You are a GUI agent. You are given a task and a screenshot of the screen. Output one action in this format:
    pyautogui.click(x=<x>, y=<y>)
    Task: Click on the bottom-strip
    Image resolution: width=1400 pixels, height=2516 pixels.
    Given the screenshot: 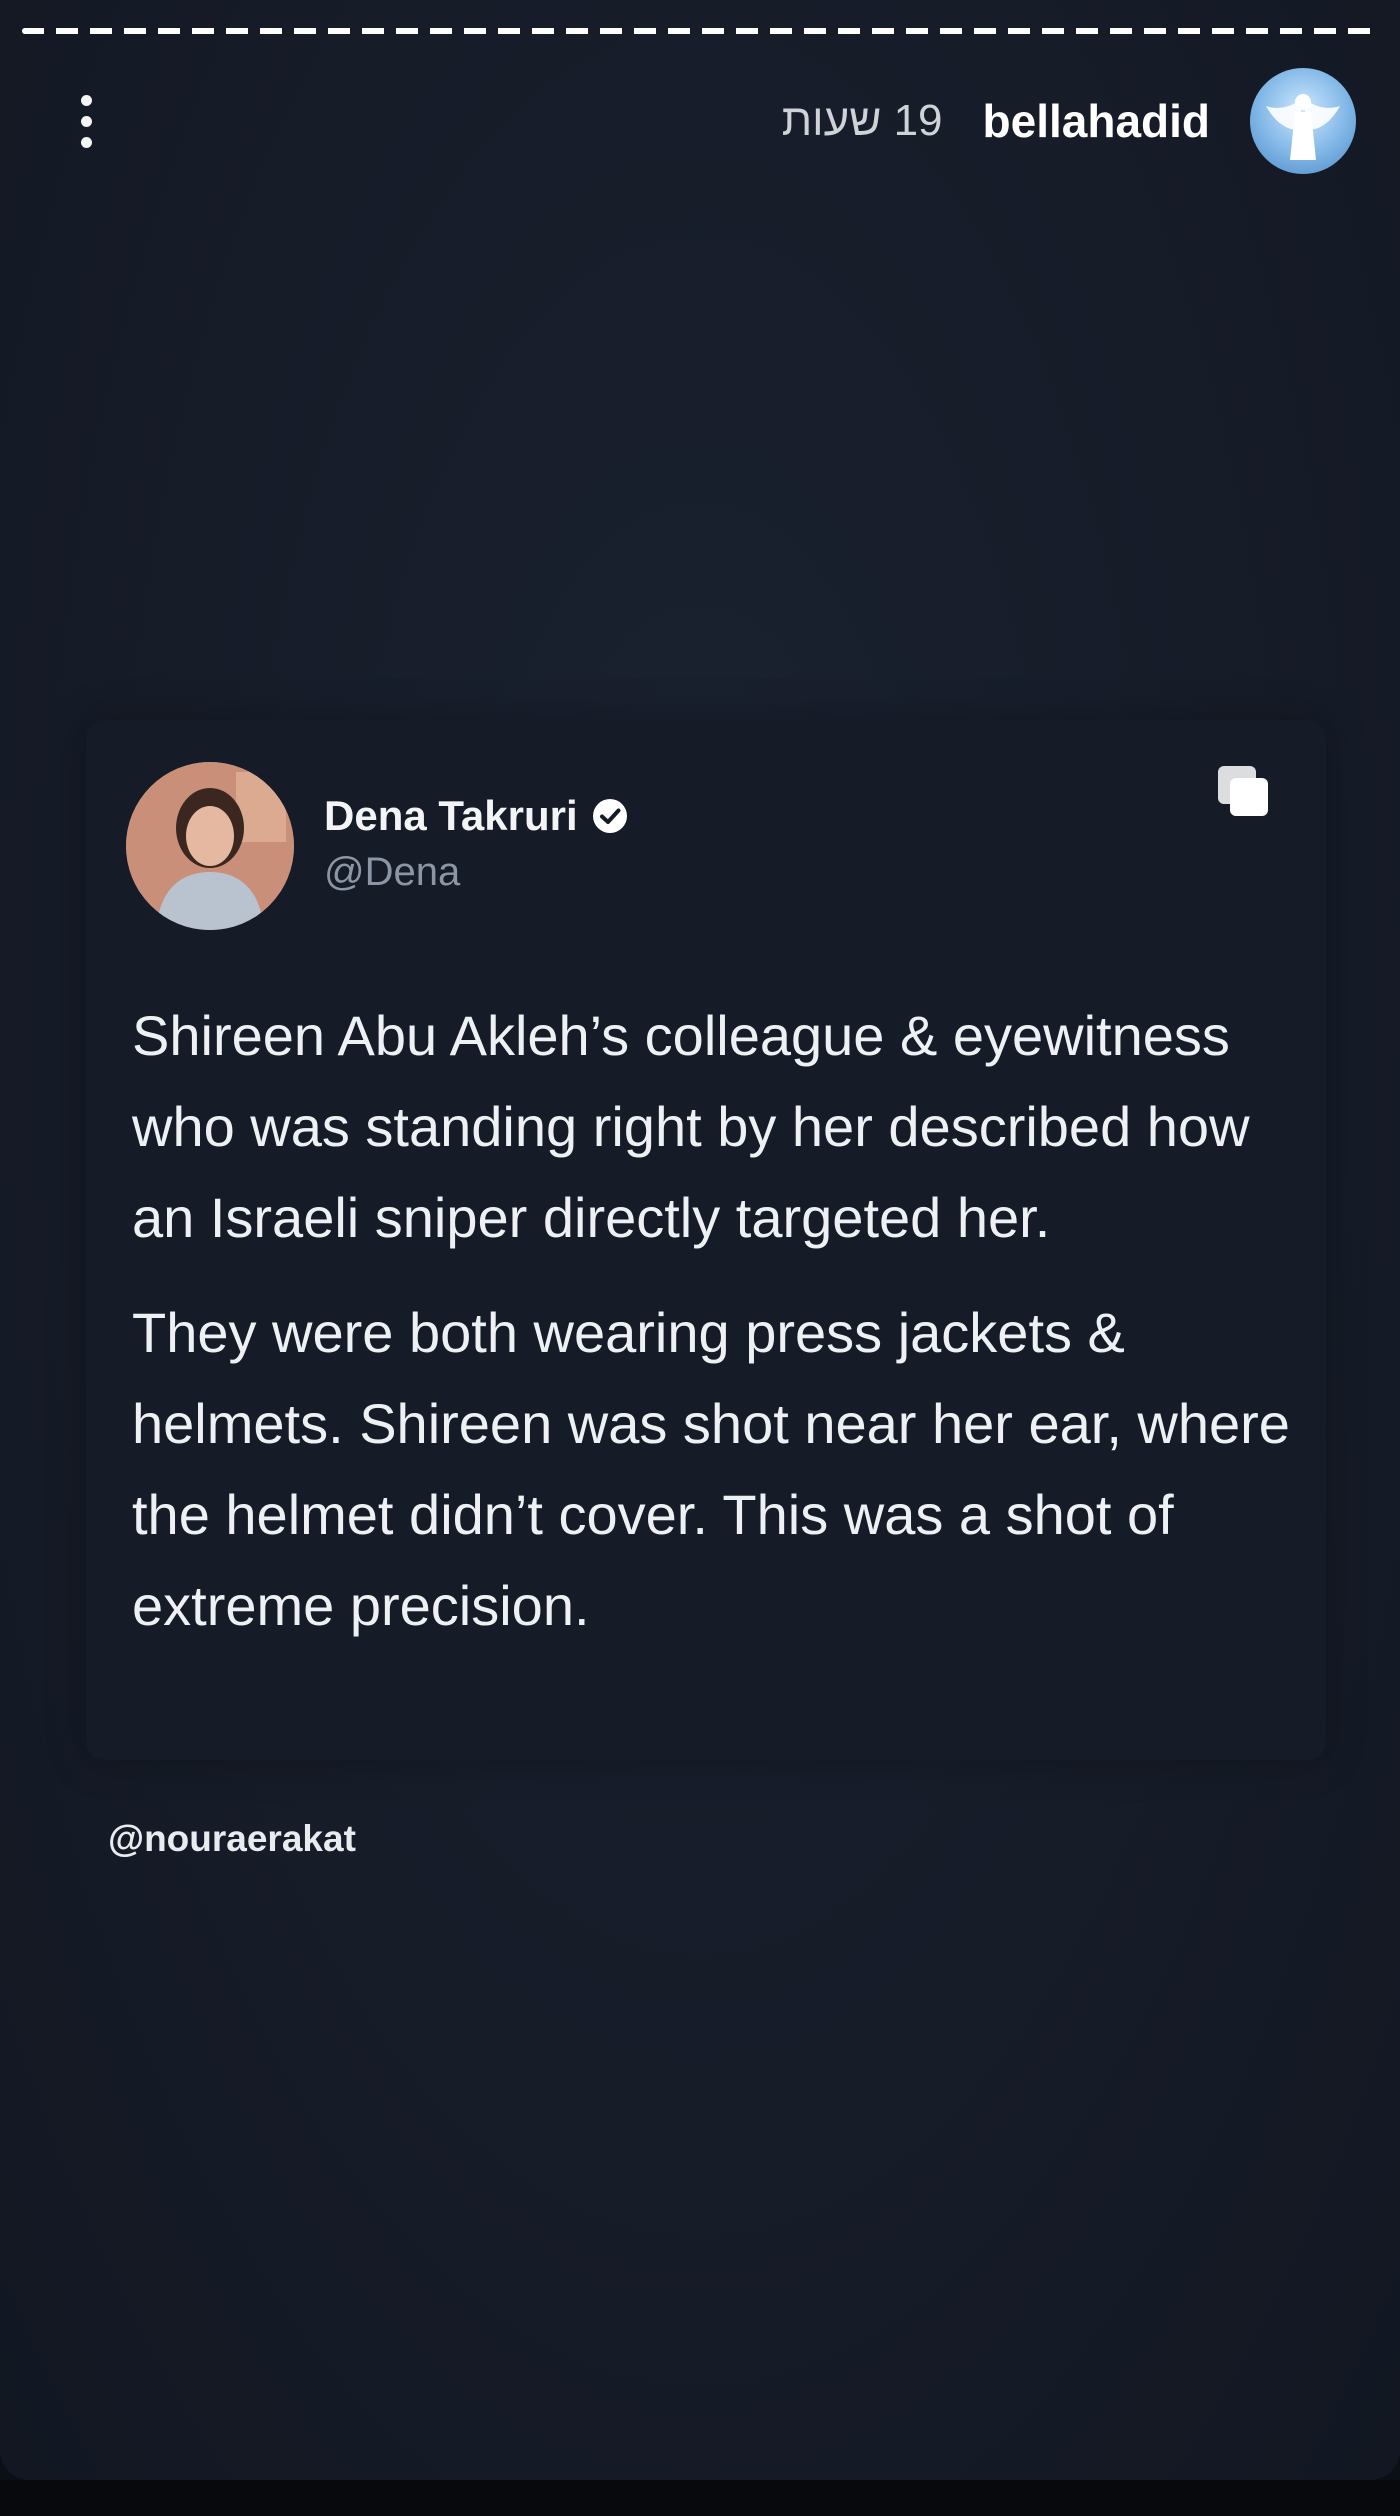 What is the action you would take?
    pyautogui.click(x=700, y=2498)
    